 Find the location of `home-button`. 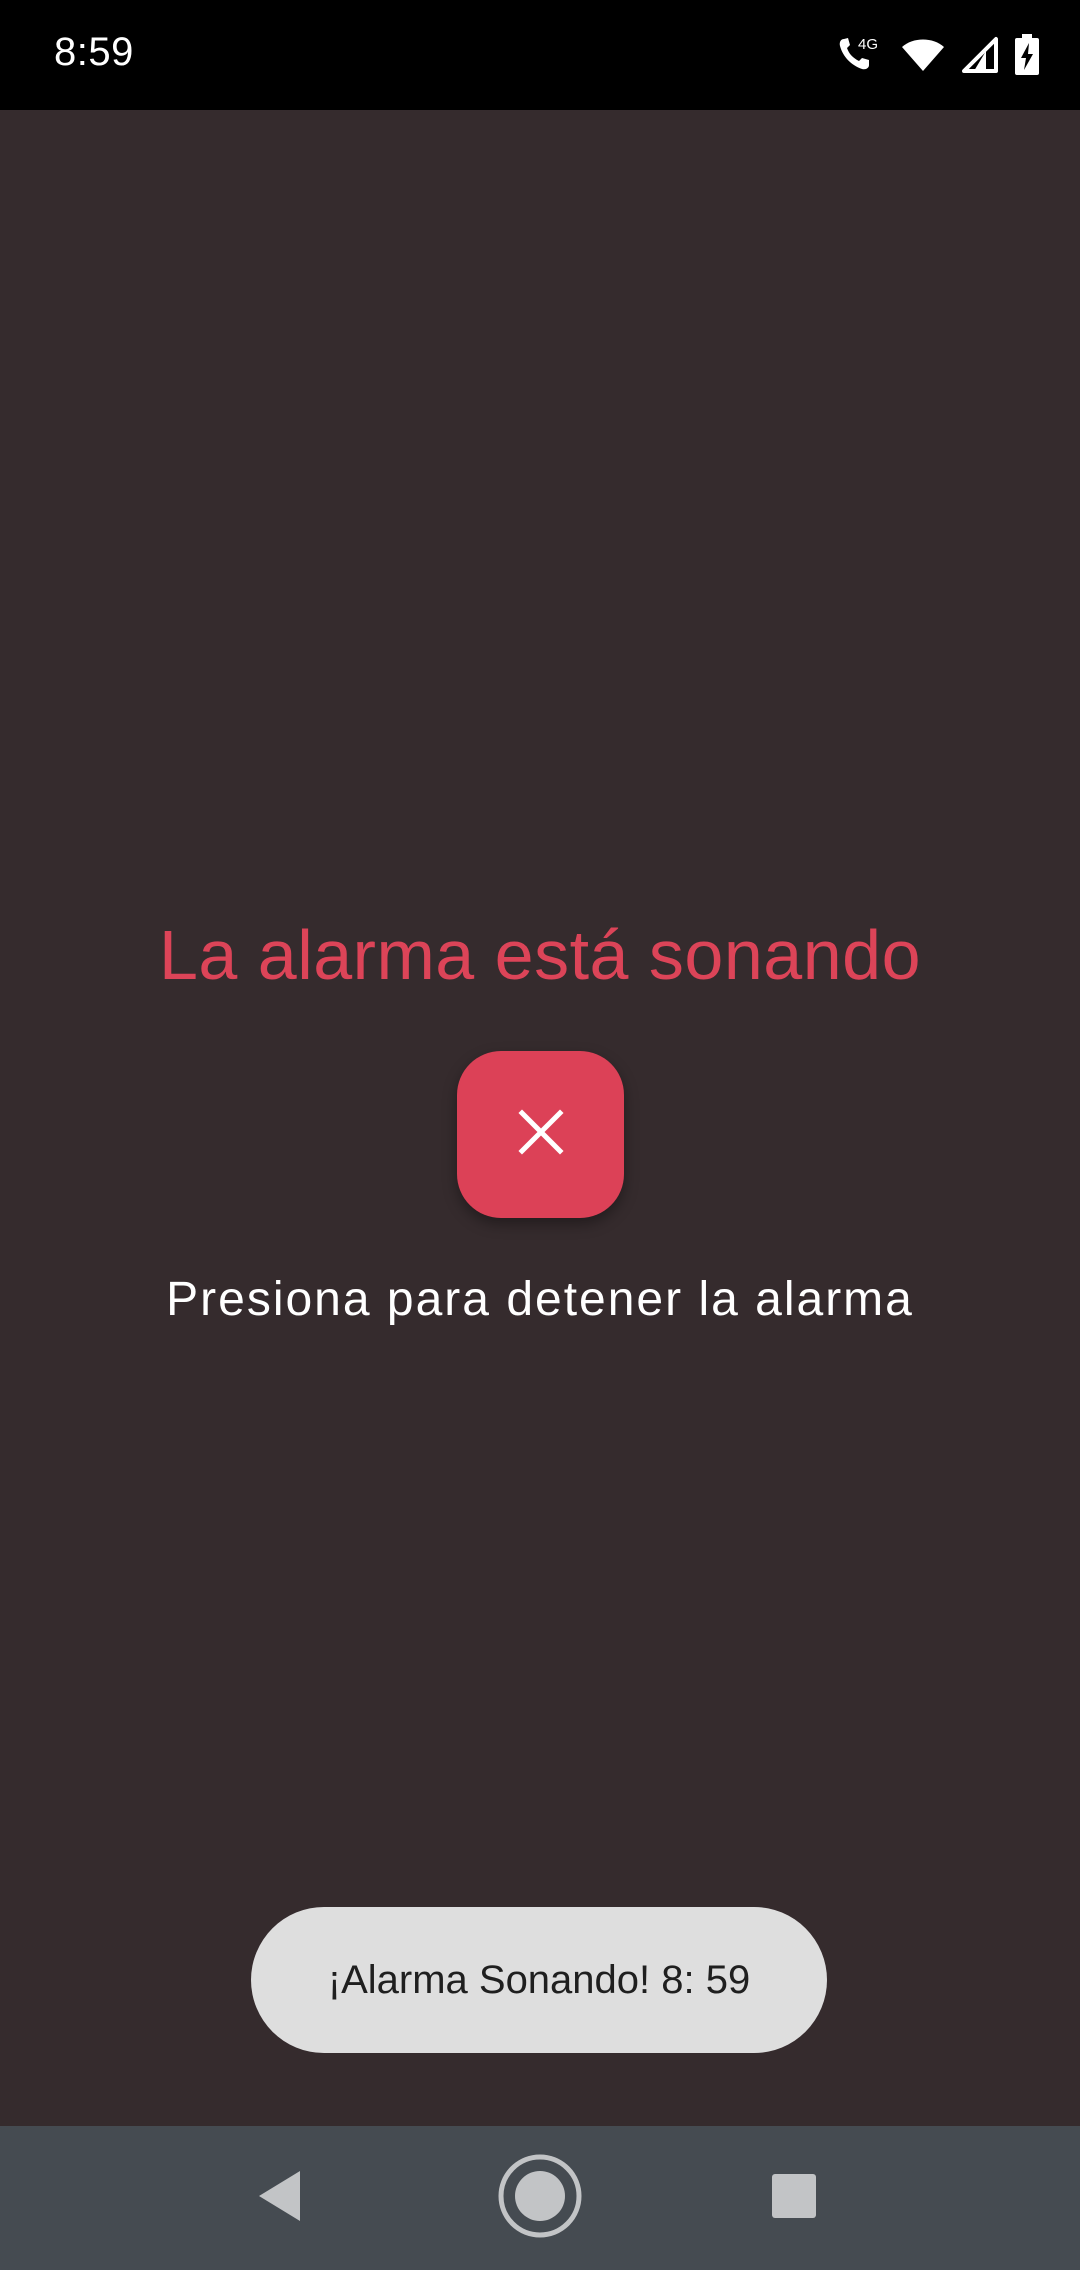

home-button is located at coordinates (540, 2198).